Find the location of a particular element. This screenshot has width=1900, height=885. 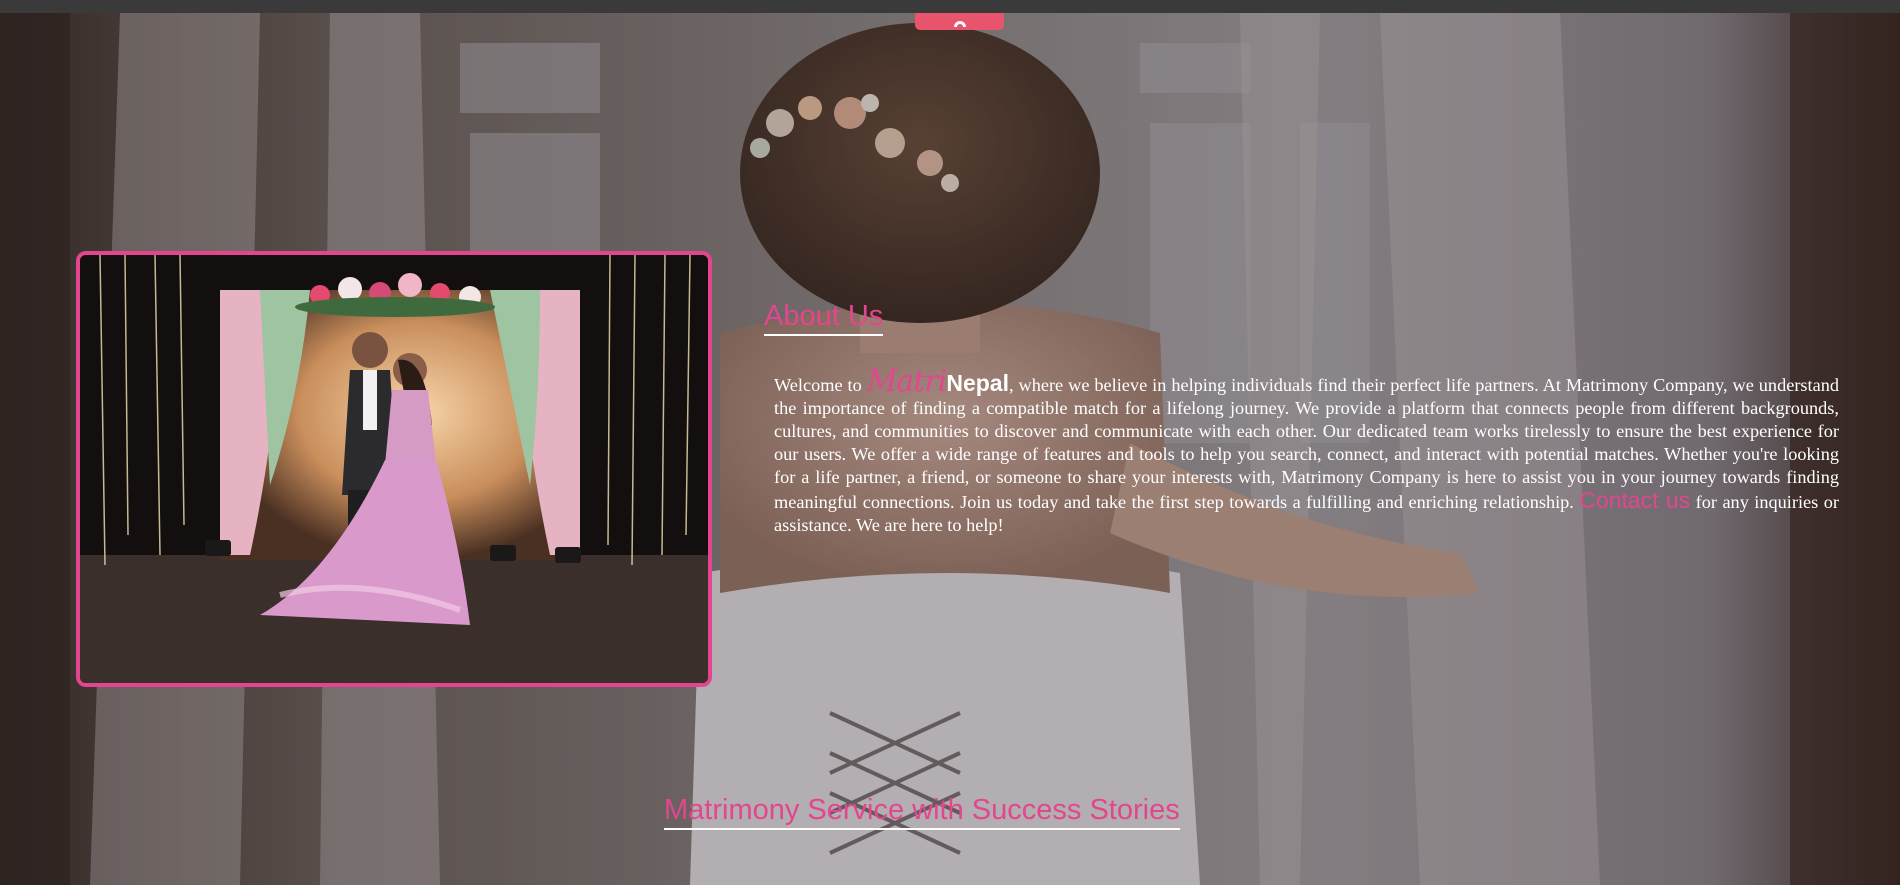

brand-logo-matri: Matri is located at coordinates (907, 381).